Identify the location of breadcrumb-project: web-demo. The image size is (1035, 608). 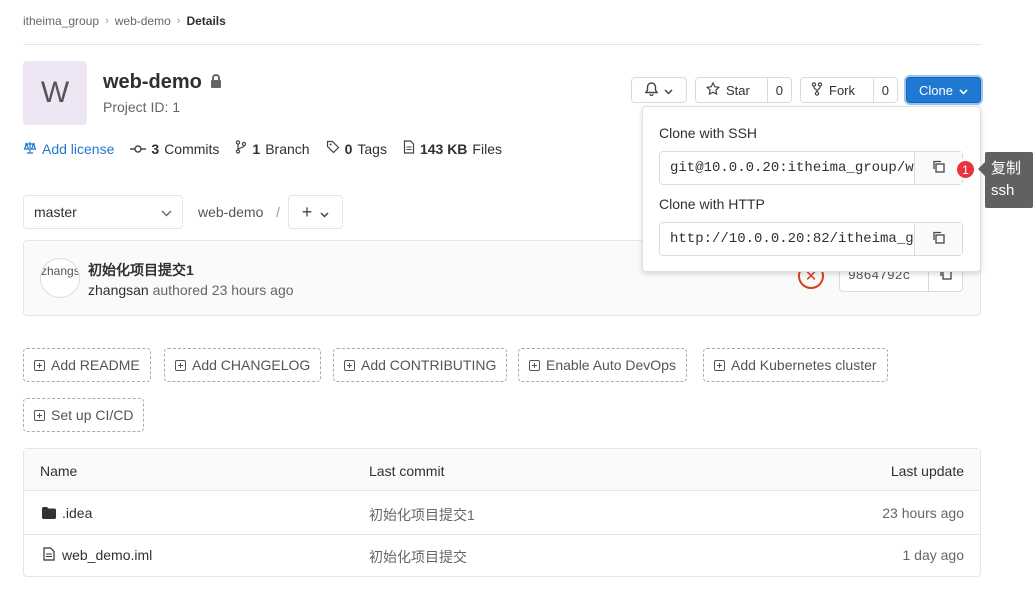
(143, 21).